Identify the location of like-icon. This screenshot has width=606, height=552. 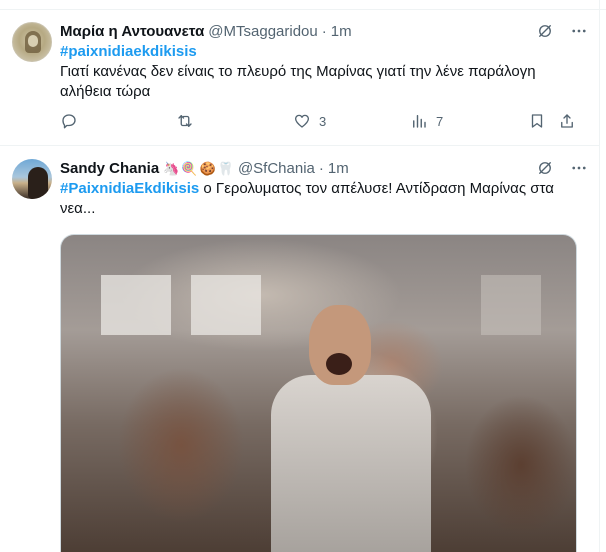
(302, 121).